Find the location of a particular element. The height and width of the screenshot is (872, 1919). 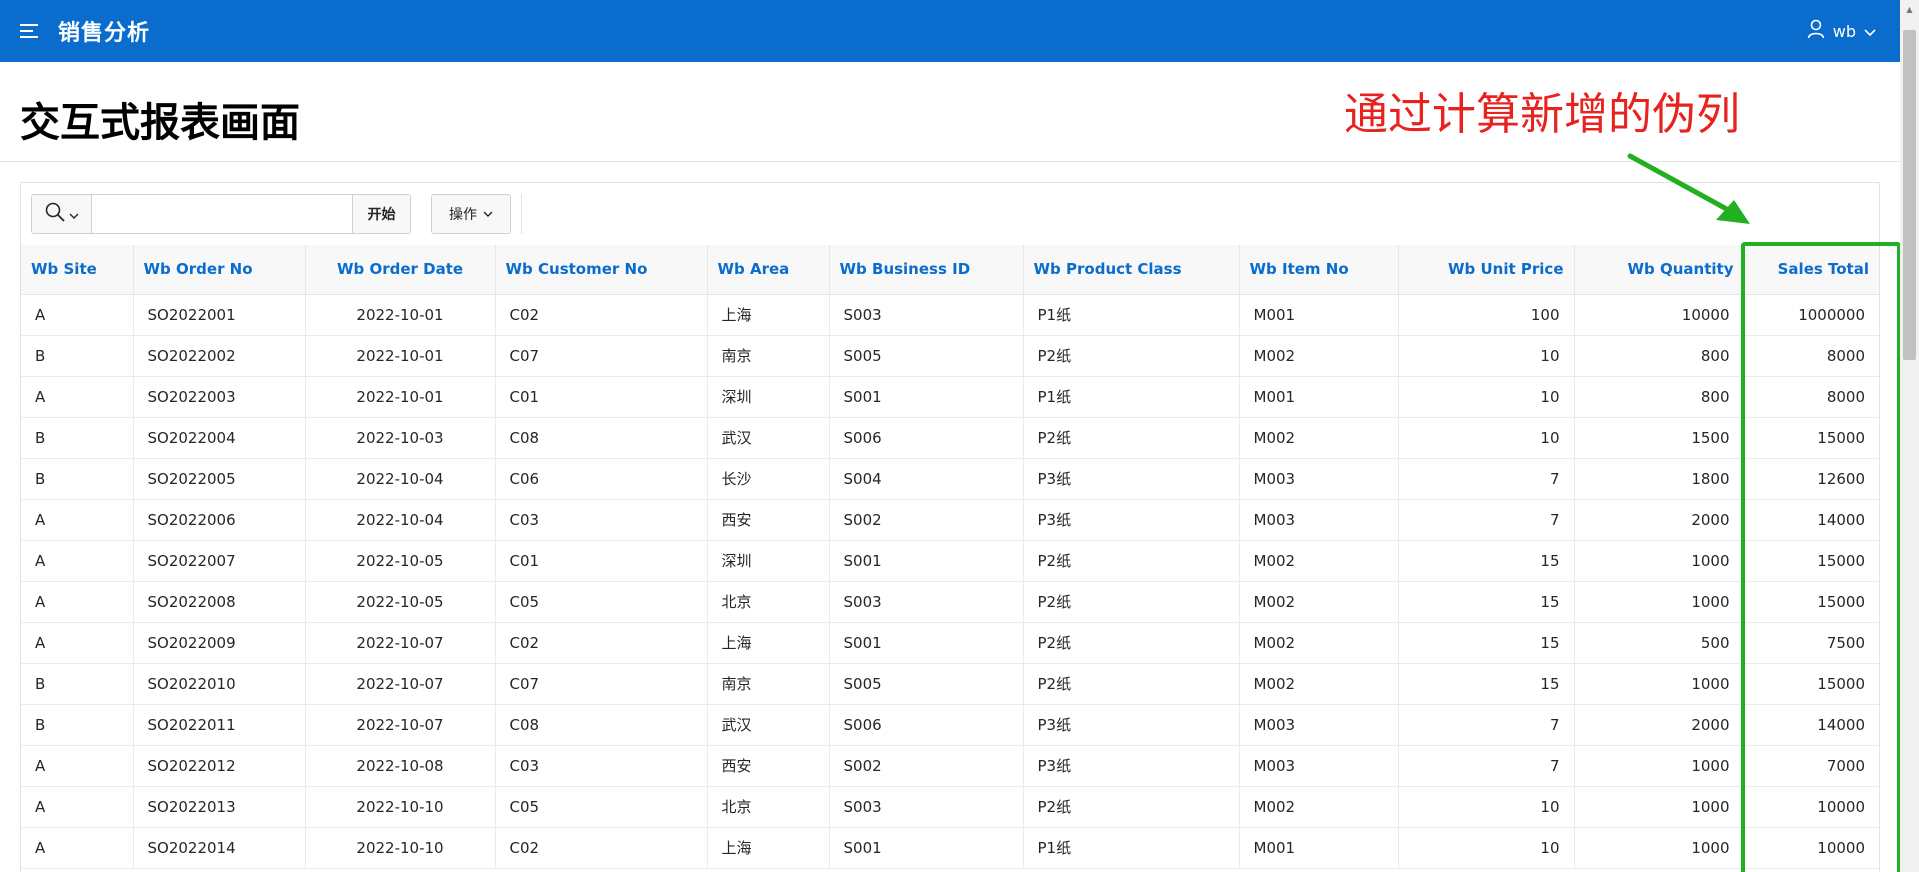

user-menu-button: wb is located at coordinates (1841, 31).